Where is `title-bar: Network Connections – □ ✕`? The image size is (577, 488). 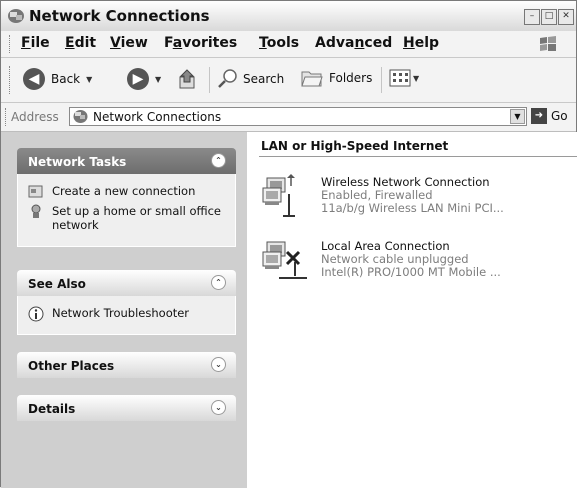 title-bar: Network Connections – □ ✕ is located at coordinates (288, 16).